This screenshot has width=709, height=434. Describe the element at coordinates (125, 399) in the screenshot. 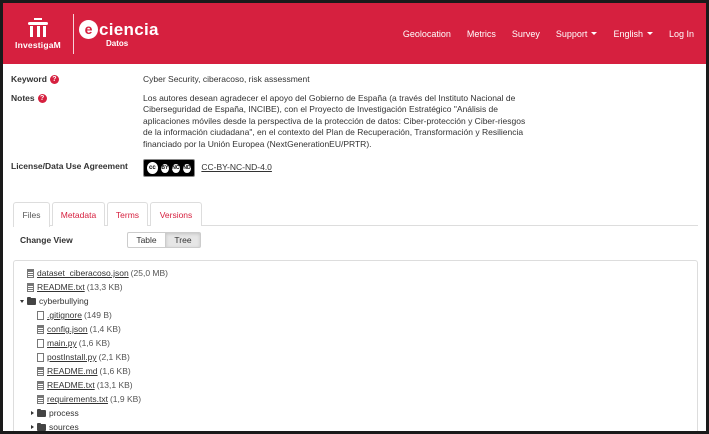

I see `file-size: (1,9 KB)` at that location.